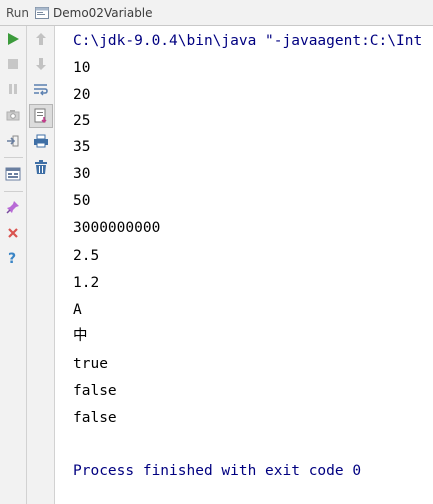 This screenshot has width=433, height=504. I want to click on console-output-line: 3000000000, so click(117, 228).